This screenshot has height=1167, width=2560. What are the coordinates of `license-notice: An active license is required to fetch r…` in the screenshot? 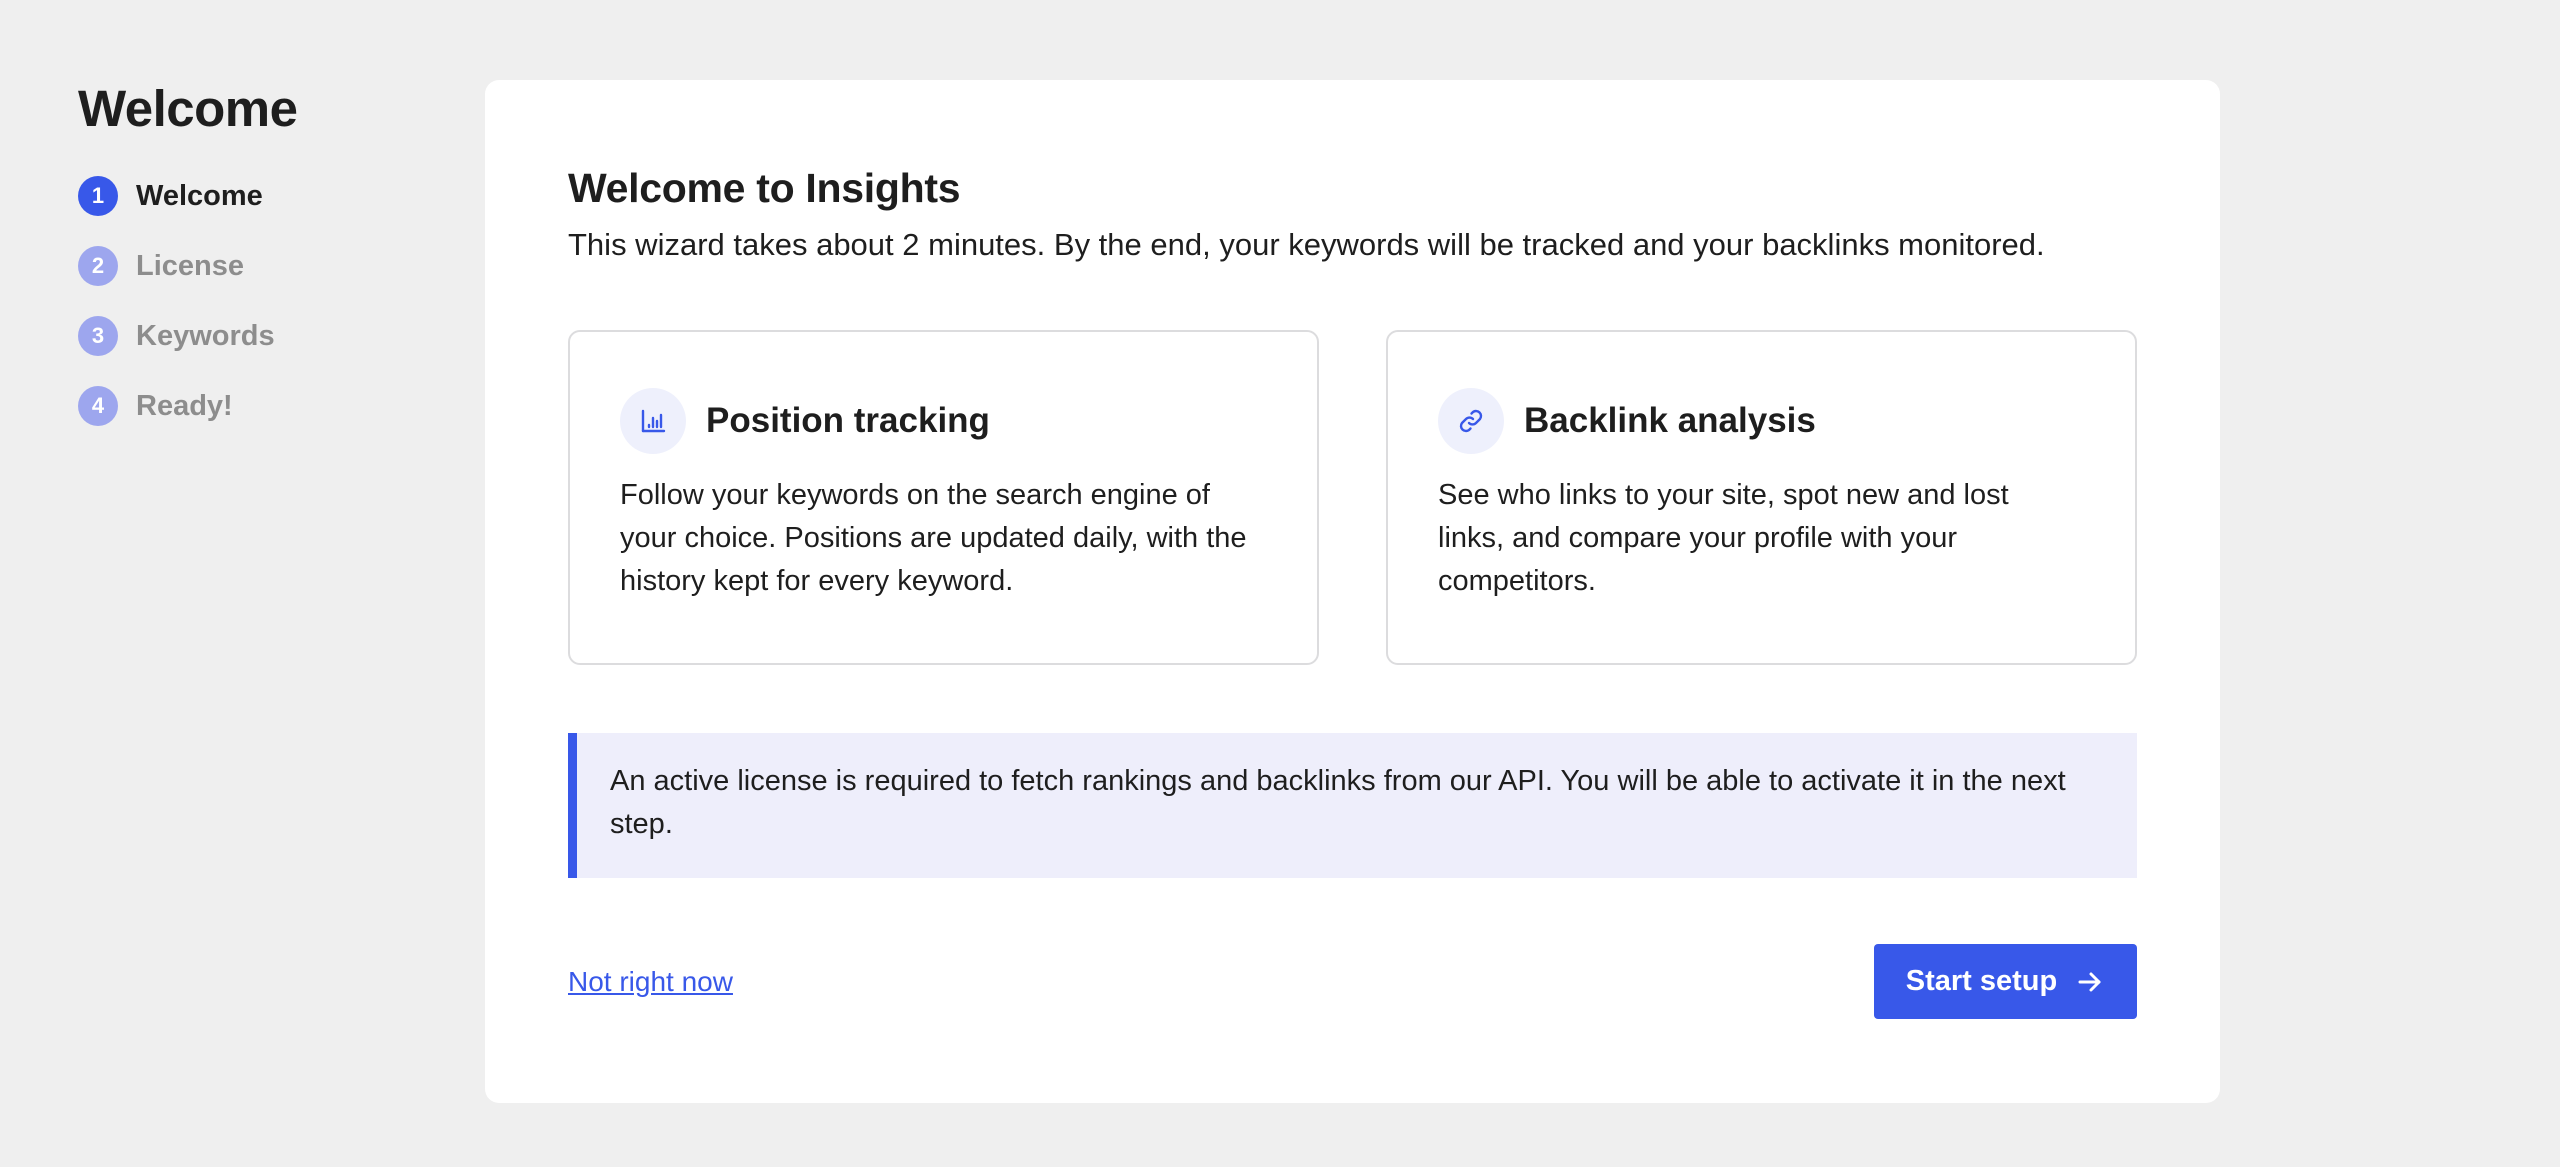 It's located at (1352, 805).